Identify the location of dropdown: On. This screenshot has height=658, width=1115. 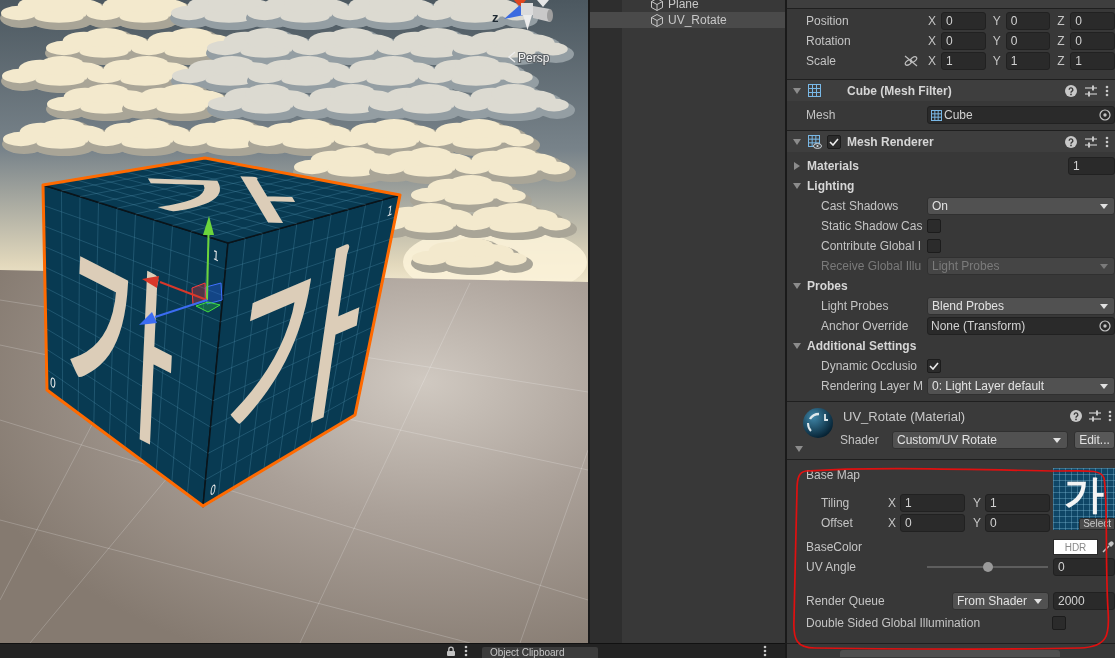
(1021, 206).